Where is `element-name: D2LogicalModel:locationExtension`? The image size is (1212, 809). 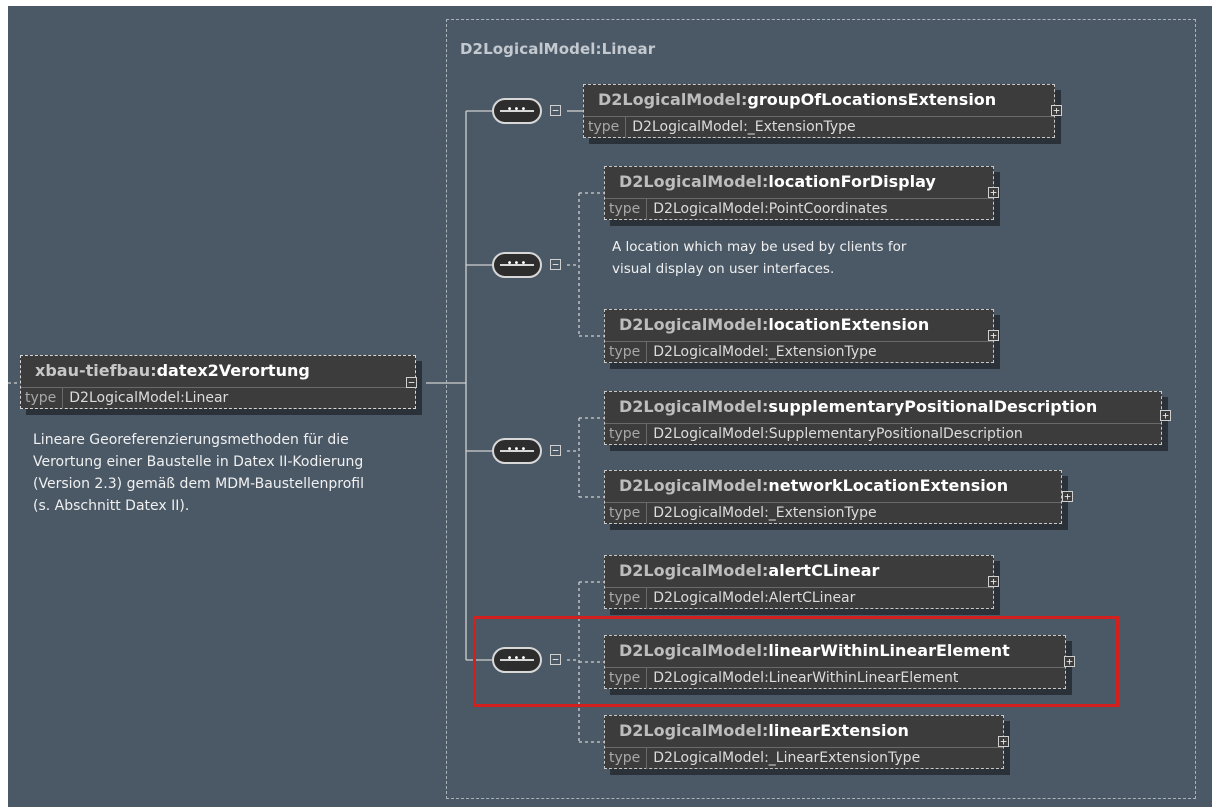 element-name: D2LogicalModel:locationExtension is located at coordinates (799, 326).